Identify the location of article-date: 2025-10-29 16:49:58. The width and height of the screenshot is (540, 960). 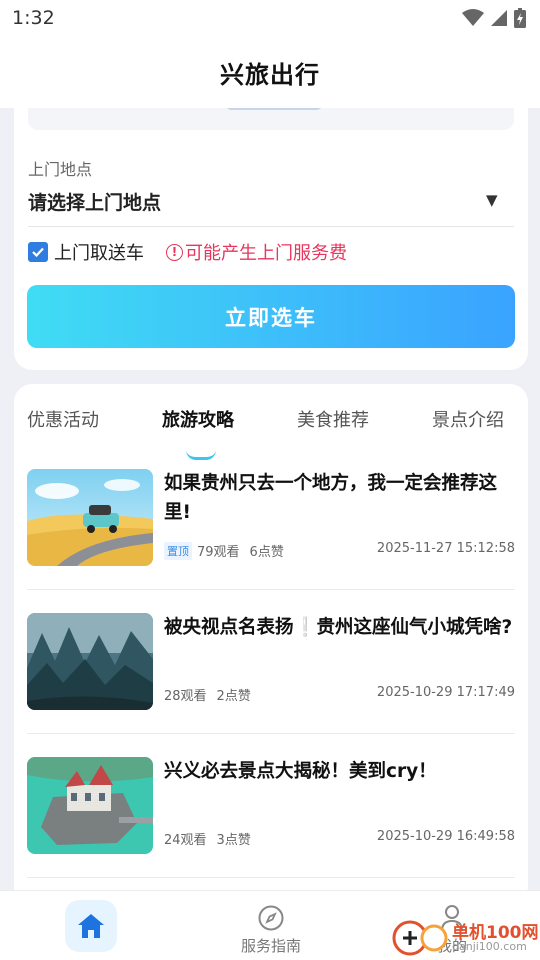
(445, 836).